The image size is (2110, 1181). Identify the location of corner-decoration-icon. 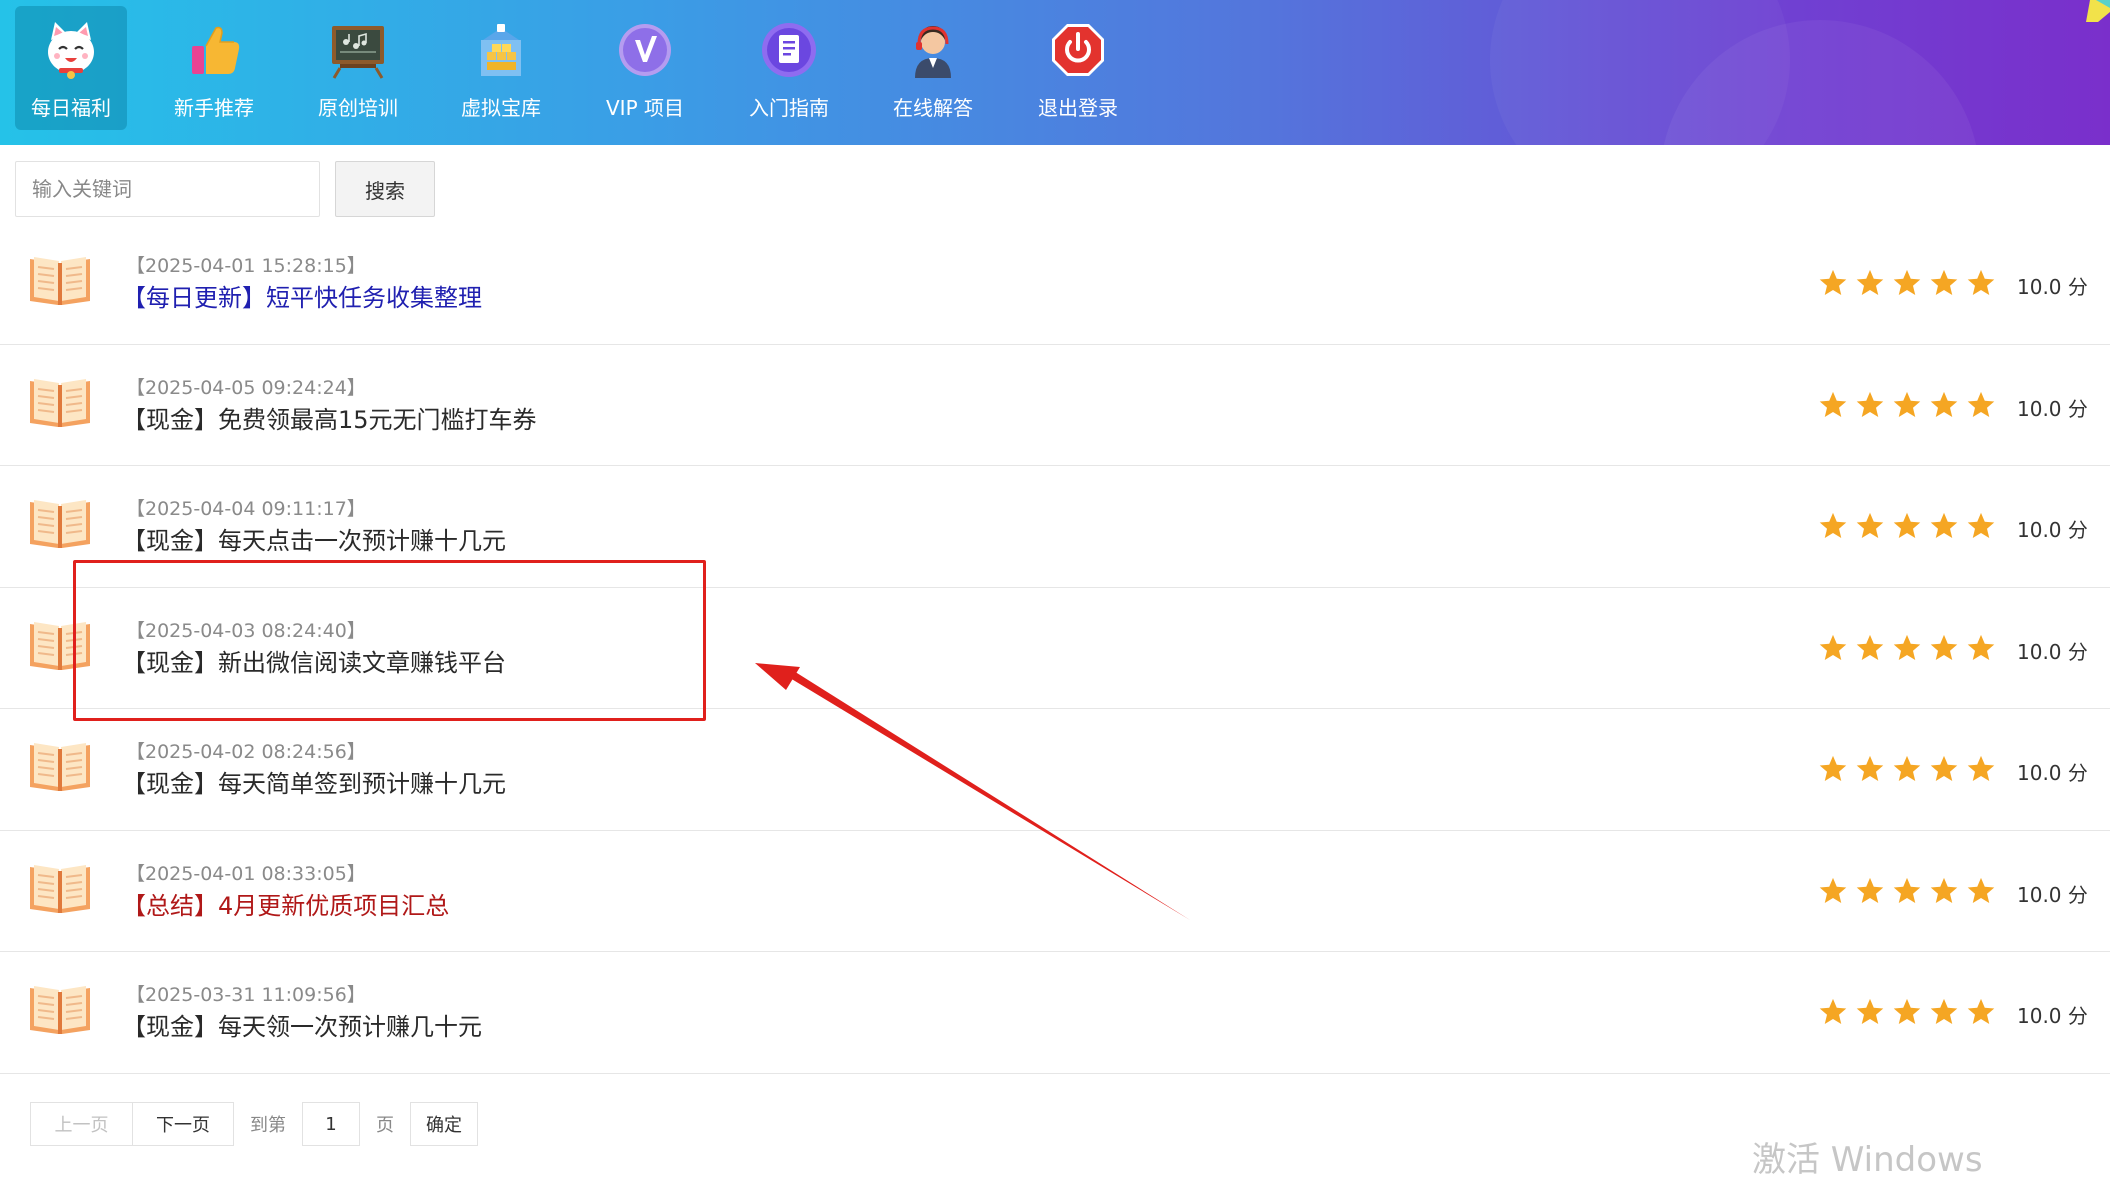
(2098, 11).